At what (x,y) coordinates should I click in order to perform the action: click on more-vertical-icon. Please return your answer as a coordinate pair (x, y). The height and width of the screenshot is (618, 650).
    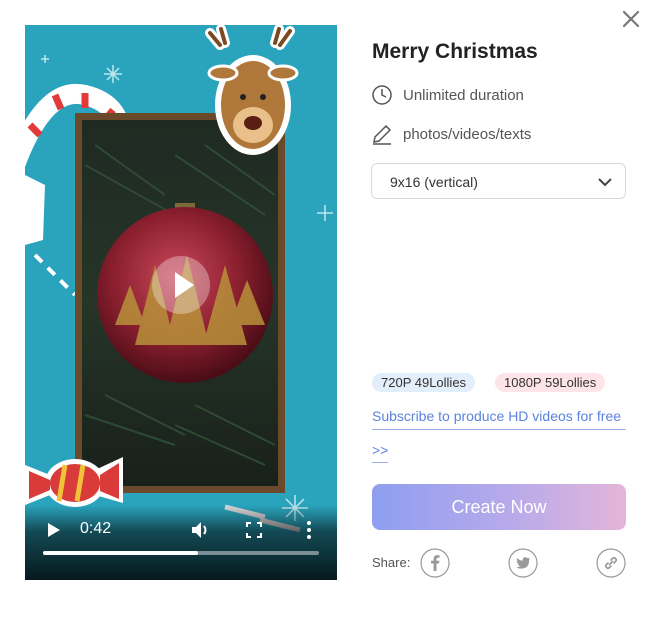
    Looking at the image, I should click on (309, 530).